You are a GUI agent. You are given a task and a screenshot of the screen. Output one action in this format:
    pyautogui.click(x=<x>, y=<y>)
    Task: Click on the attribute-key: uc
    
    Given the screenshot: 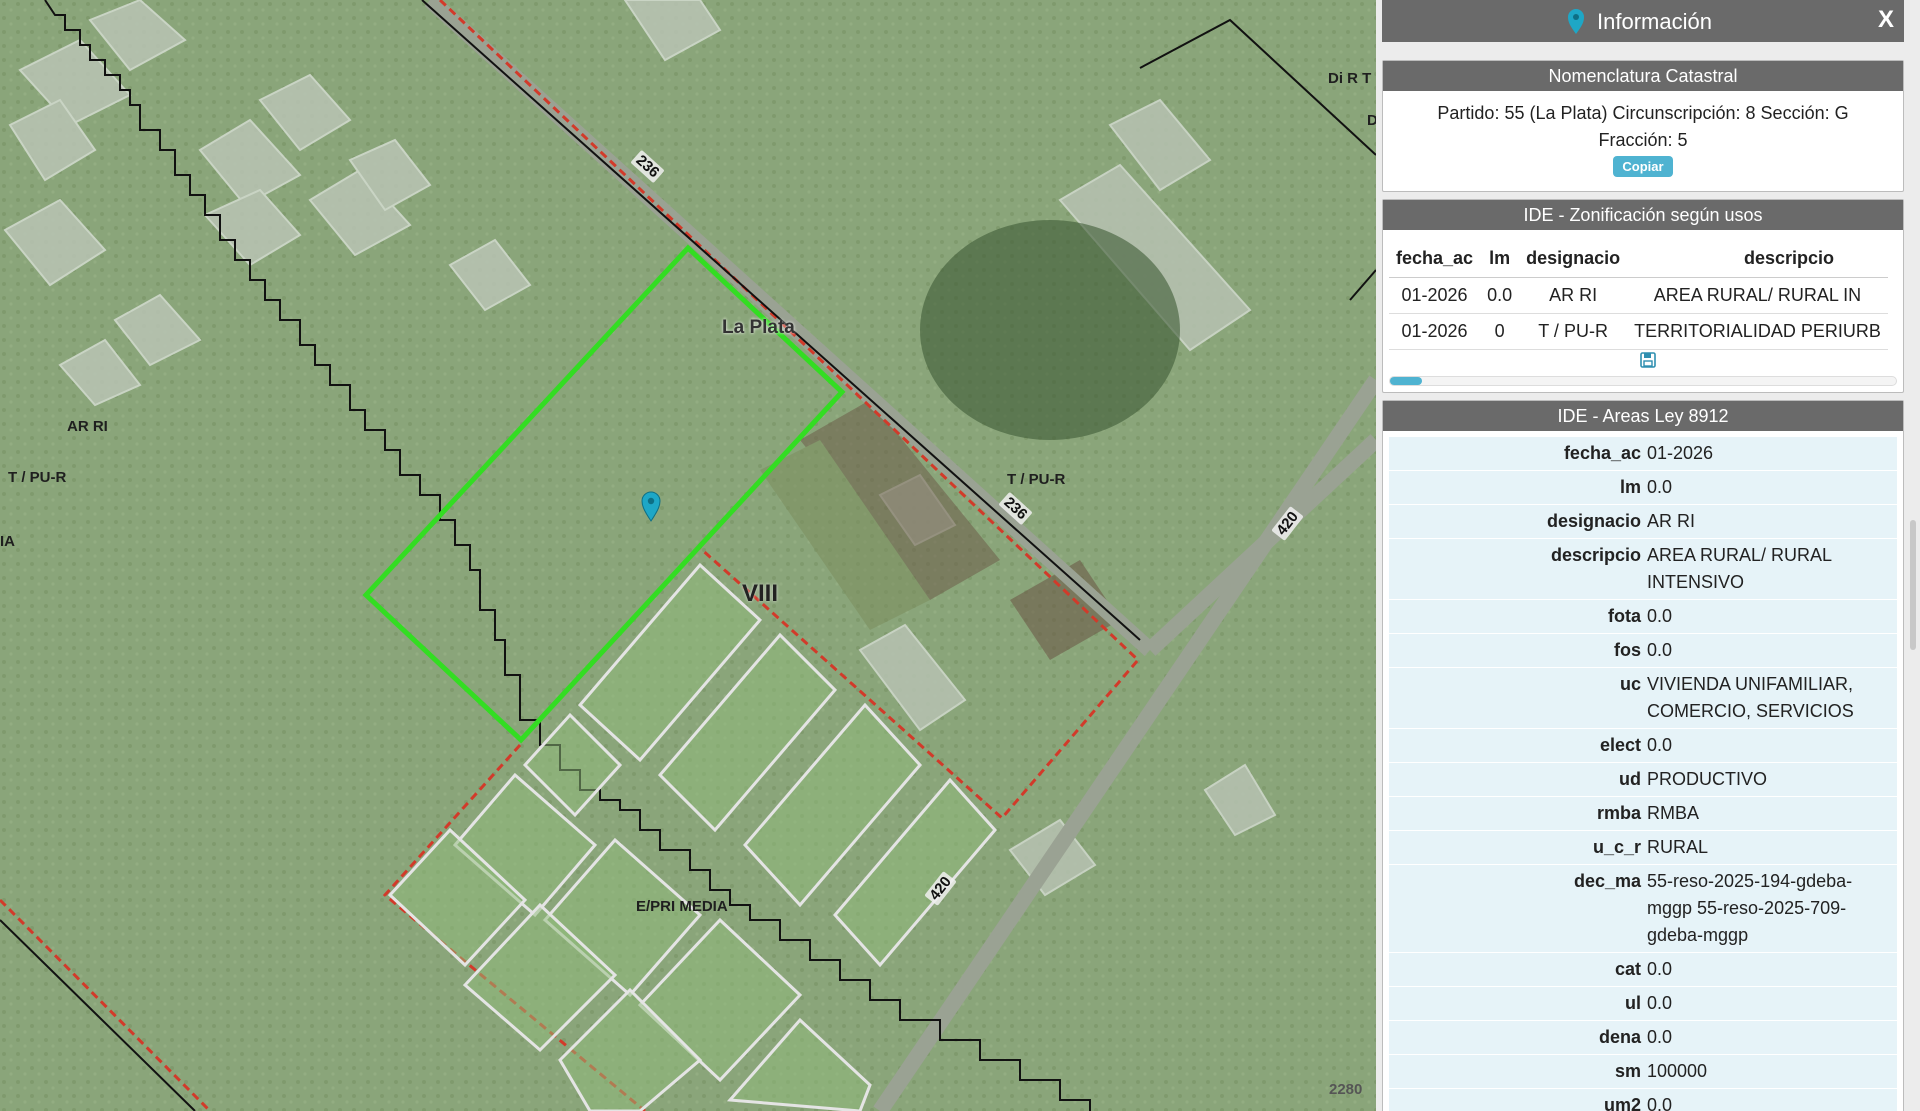 What is the action you would take?
    pyautogui.click(x=1630, y=684)
    